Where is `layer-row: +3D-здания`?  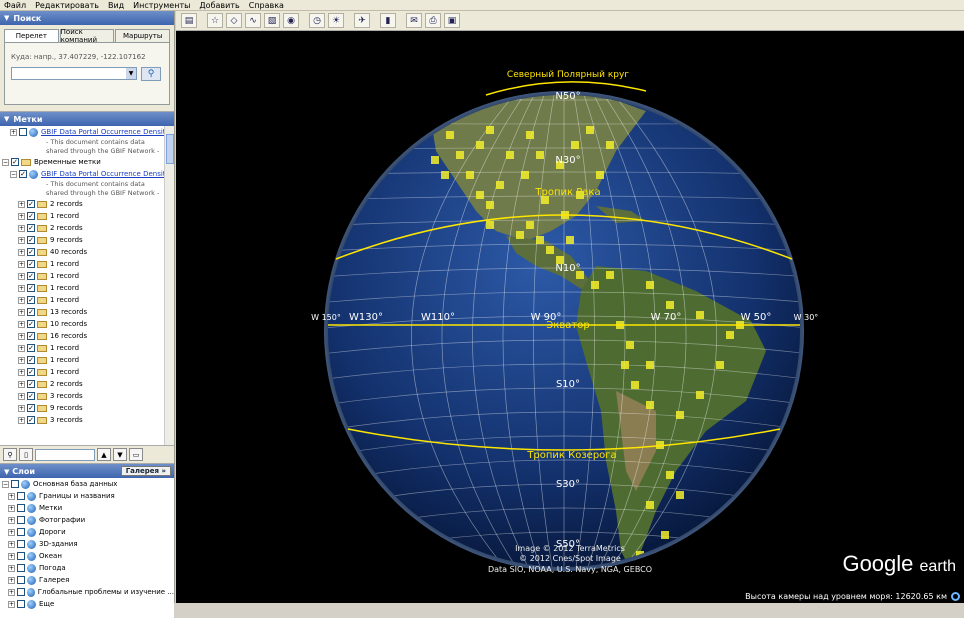 layer-row: +3D-здания is located at coordinates (87, 544).